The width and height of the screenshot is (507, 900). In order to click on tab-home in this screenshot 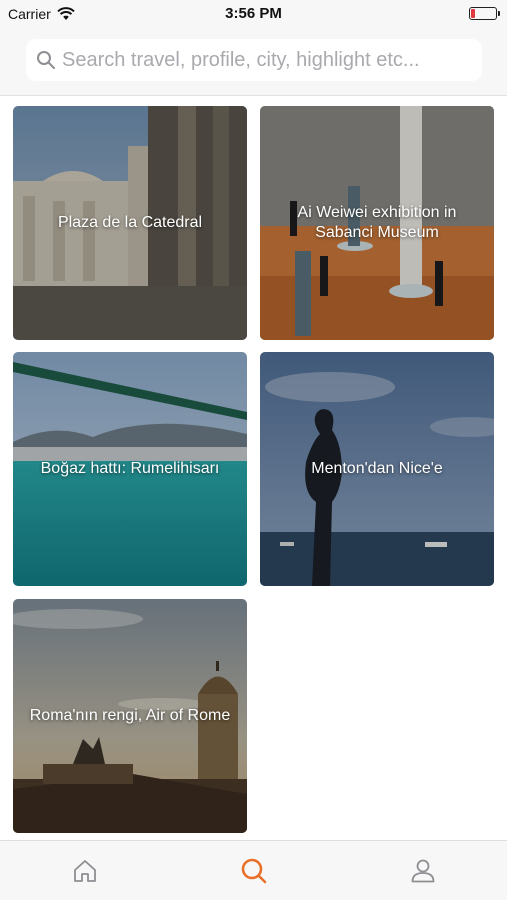, I will do `click(85, 871)`.